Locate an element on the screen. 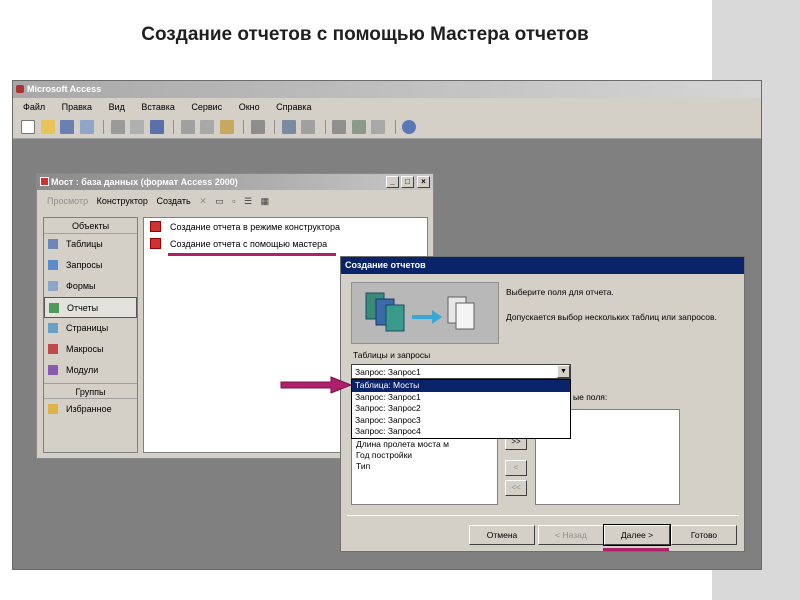 This screenshot has height=600, width=800. large-icons-icon: ▭ is located at coordinates (219, 201).